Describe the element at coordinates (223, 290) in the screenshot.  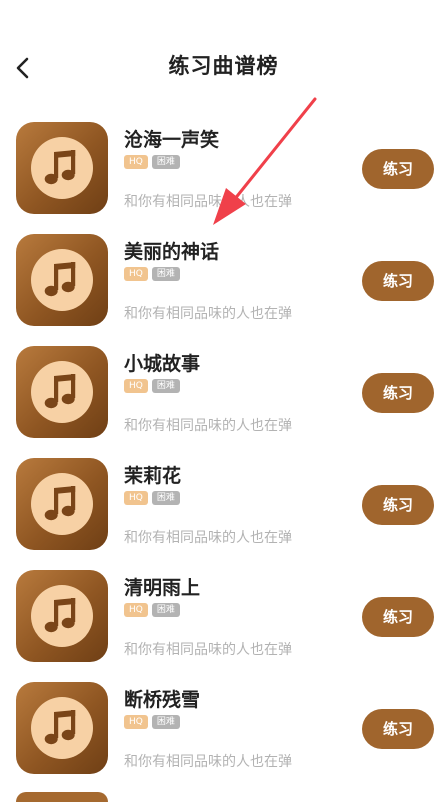
I see `song-row: 美丽的神话 HQ 困难 和你有相同品味的人也在弹 练习` at that location.